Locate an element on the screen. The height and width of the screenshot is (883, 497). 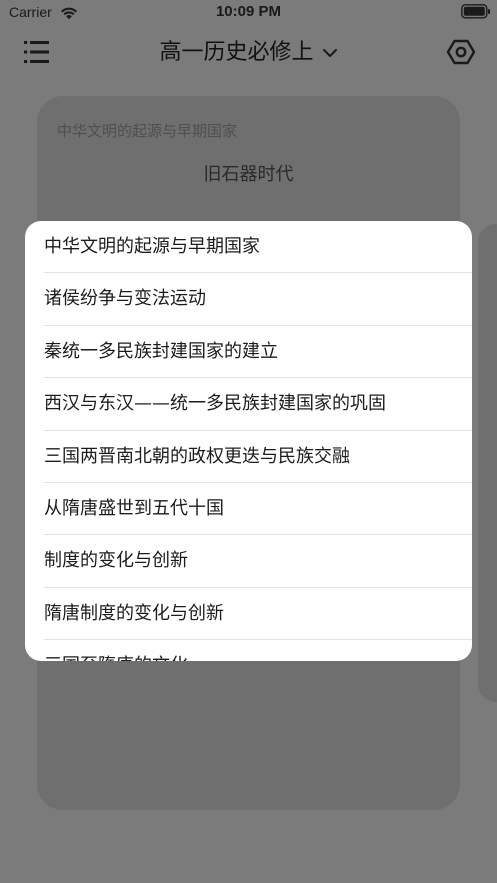
dropdown-item: 制度的变化与创新 is located at coordinates (248, 562).